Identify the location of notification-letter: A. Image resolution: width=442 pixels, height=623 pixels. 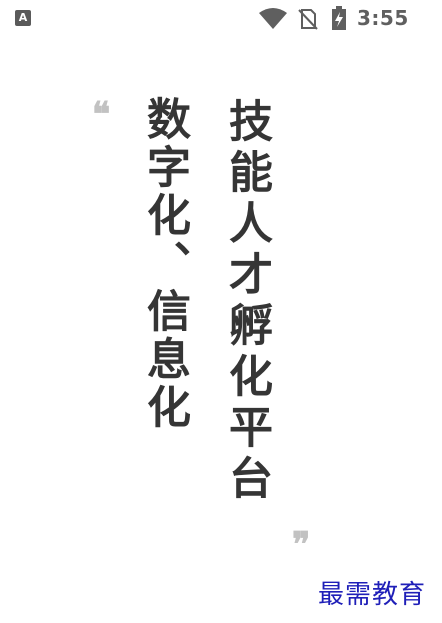
(23, 17).